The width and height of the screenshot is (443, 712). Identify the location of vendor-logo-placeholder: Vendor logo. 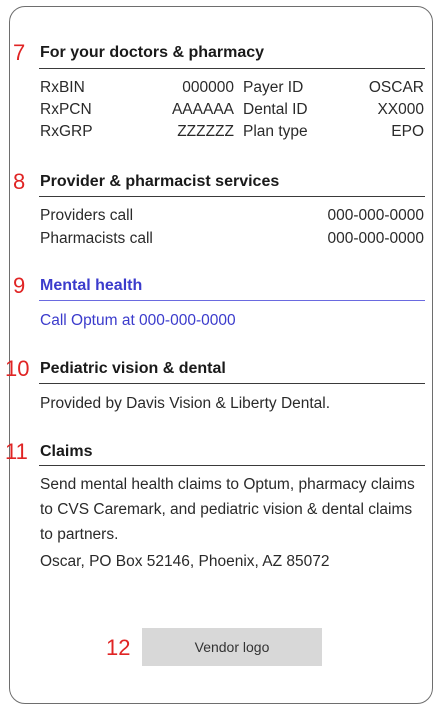
(232, 647).